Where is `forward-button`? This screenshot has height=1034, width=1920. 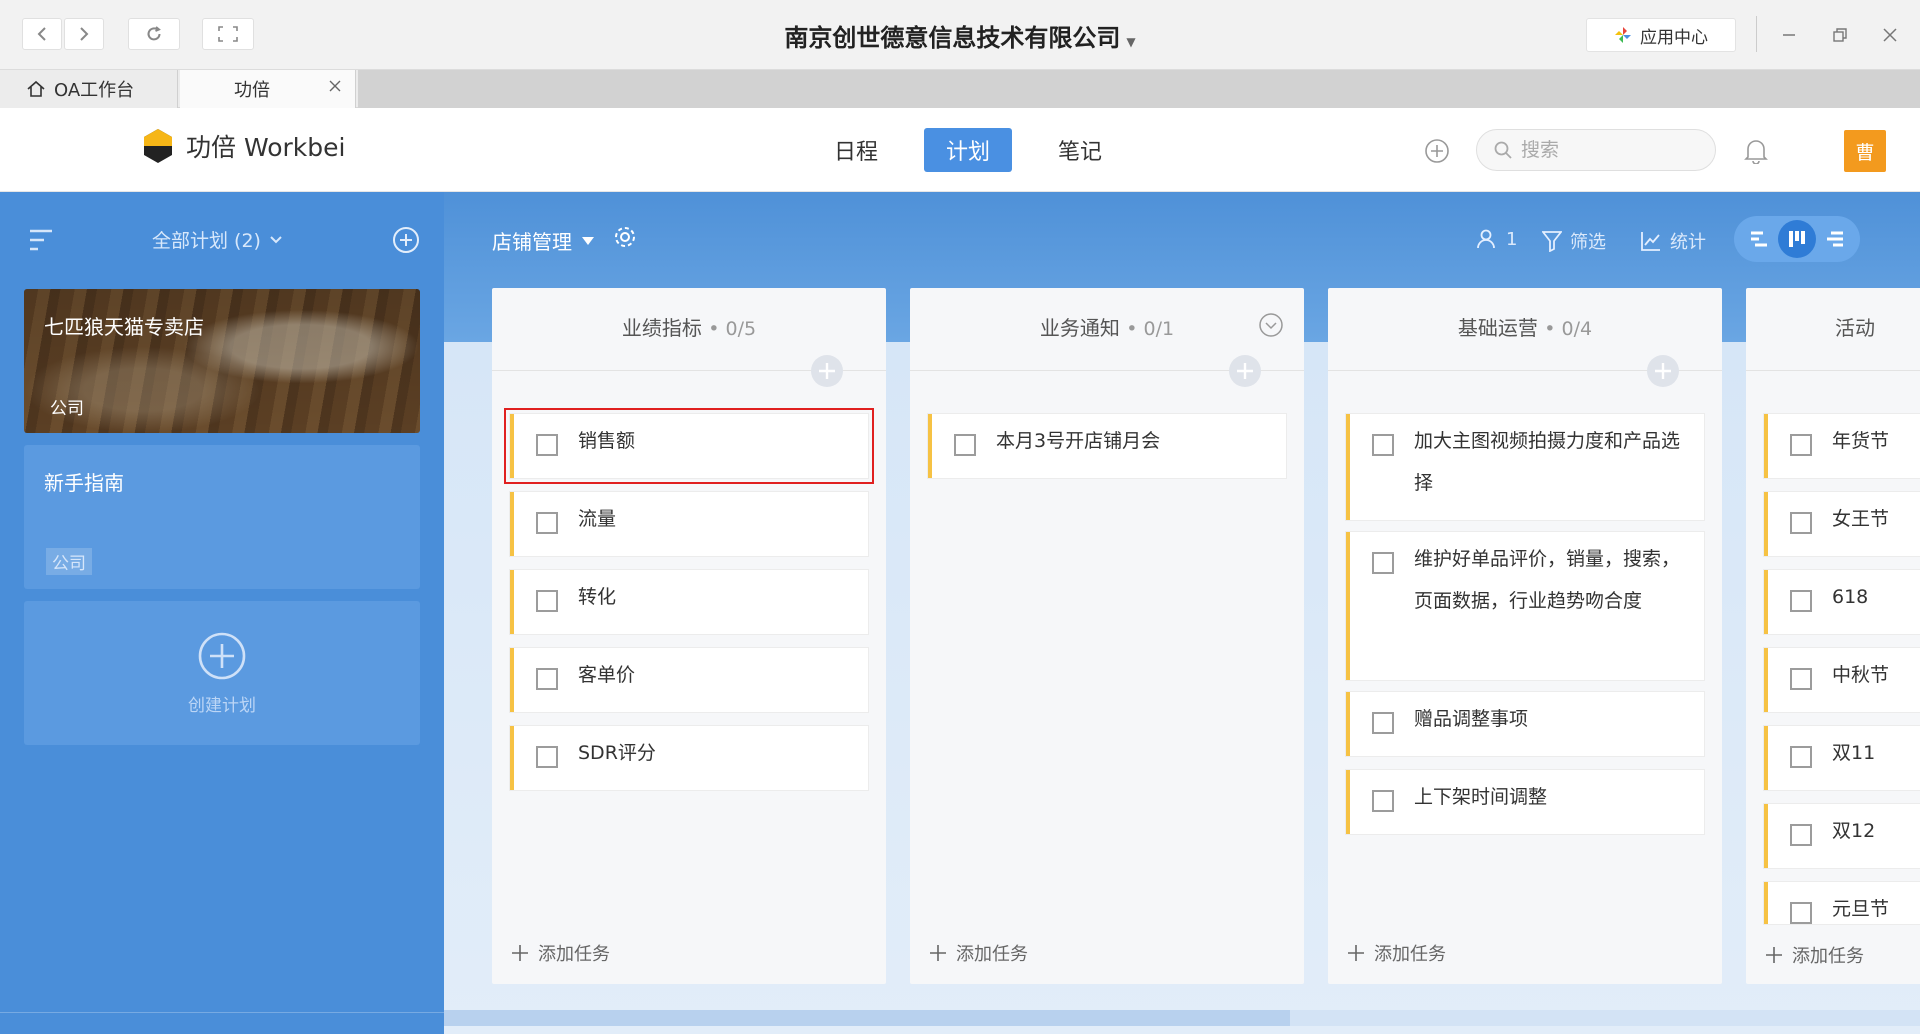 forward-button is located at coordinates (84, 34).